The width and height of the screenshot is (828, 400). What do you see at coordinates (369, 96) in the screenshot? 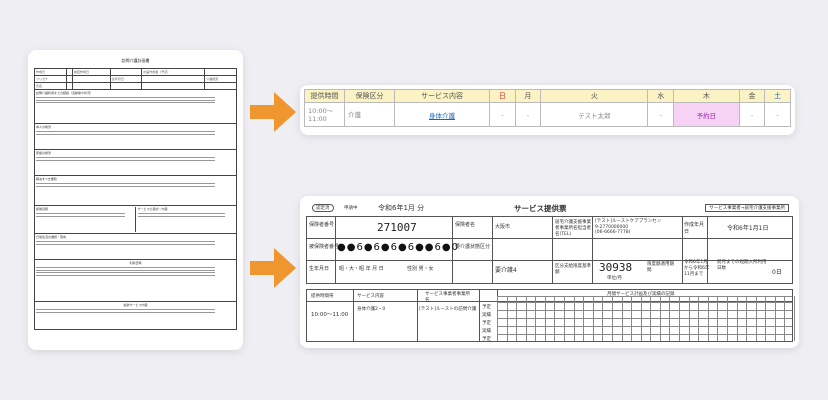
I see `header-insurance: 保険区分` at bounding box center [369, 96].